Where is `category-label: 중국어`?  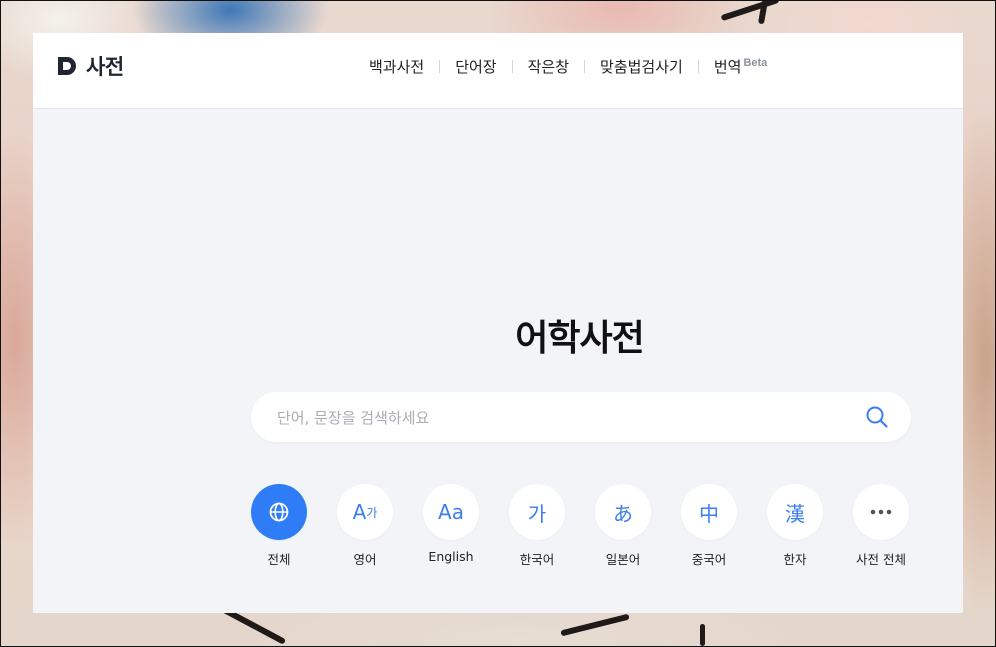 category-label: 중국어 is located at coordinates (709, 559).